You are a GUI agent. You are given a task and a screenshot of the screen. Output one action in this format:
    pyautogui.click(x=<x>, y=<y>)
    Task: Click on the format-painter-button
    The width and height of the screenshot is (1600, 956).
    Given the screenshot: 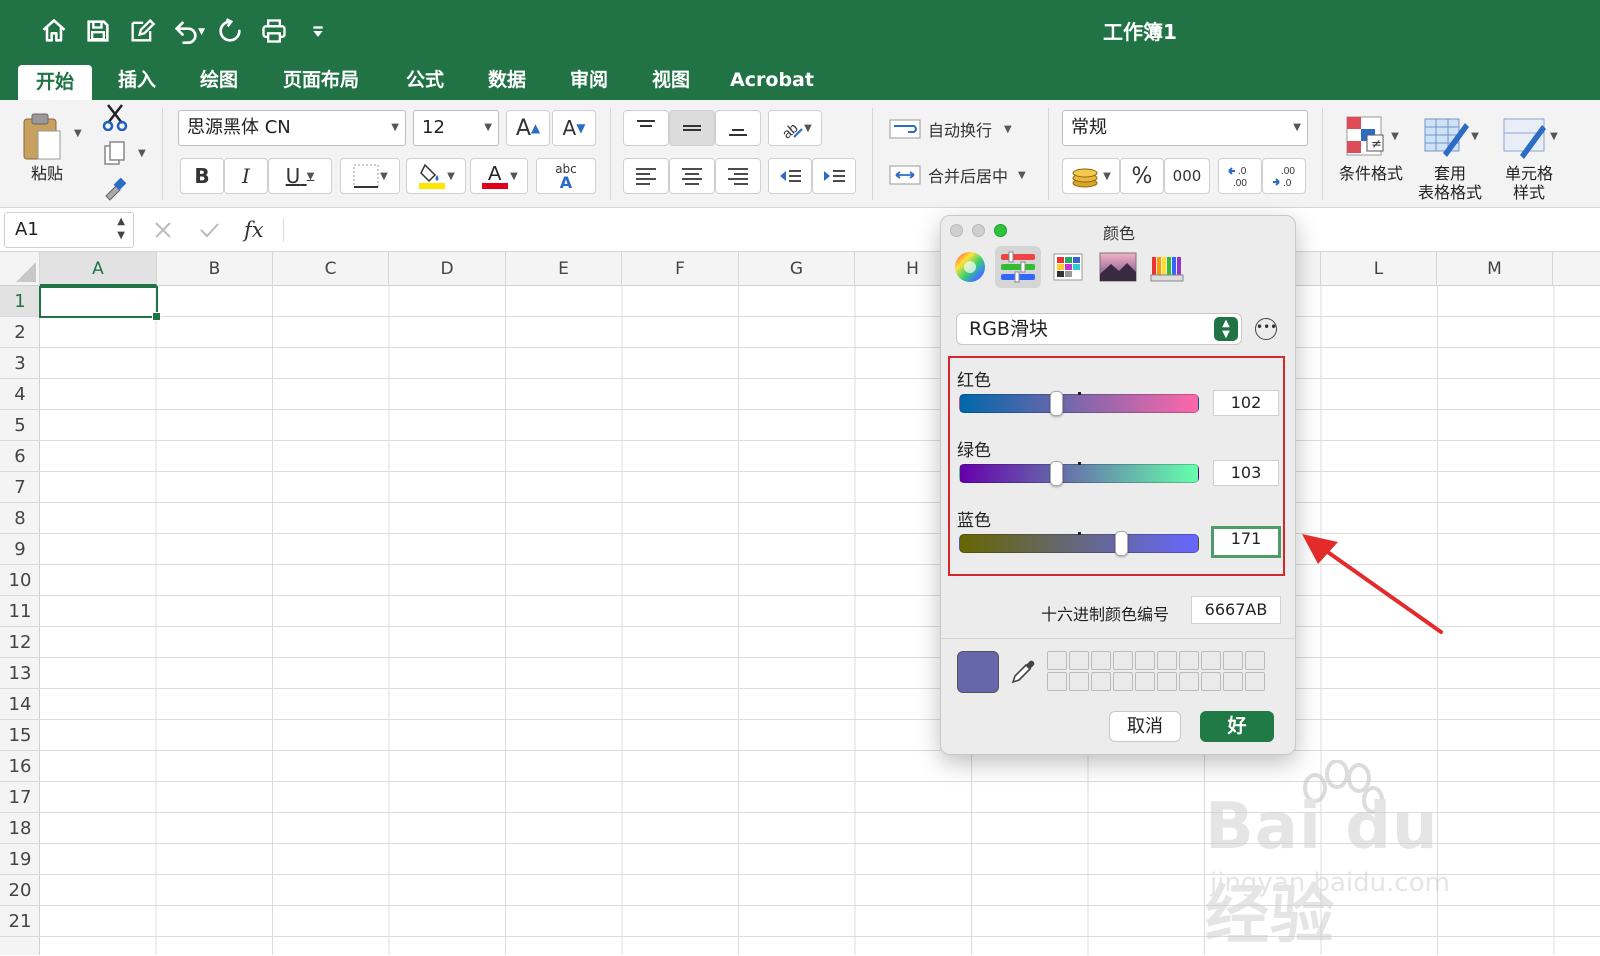 What is the action you would take?
    pyautogui.click(x=115, y=189)
    